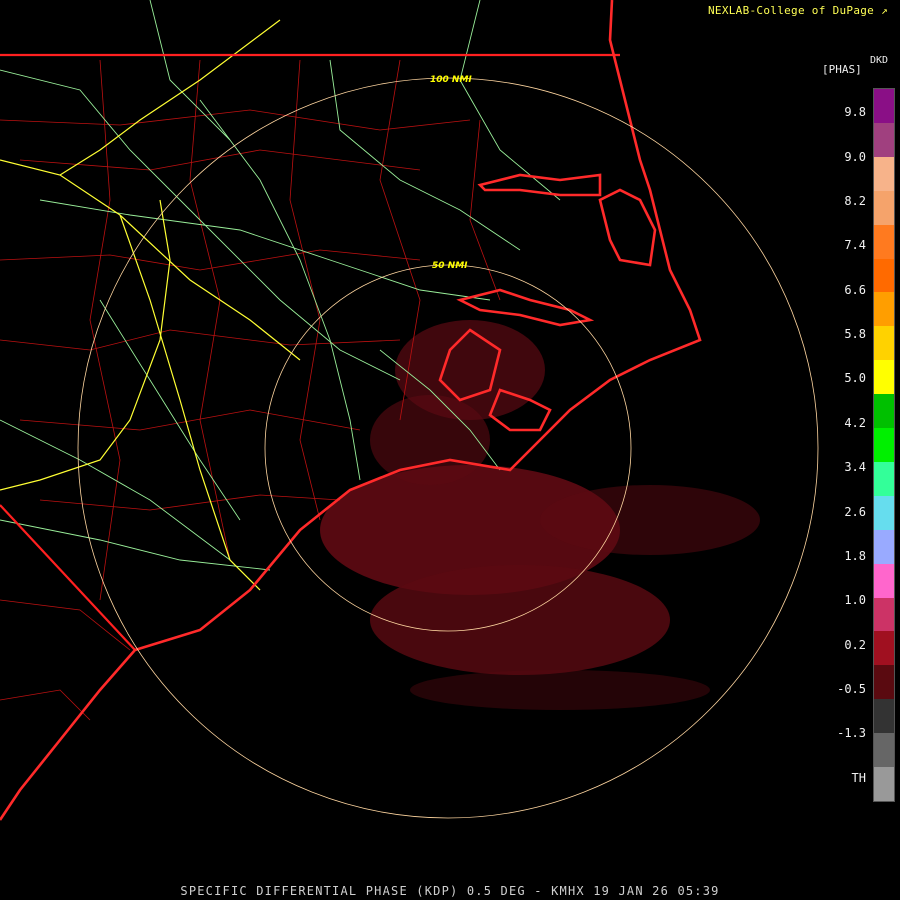  What do you see at coordinates (879, 60) in the screenshot?
I see `product-code: DKD` at bounding box center [879, 60].